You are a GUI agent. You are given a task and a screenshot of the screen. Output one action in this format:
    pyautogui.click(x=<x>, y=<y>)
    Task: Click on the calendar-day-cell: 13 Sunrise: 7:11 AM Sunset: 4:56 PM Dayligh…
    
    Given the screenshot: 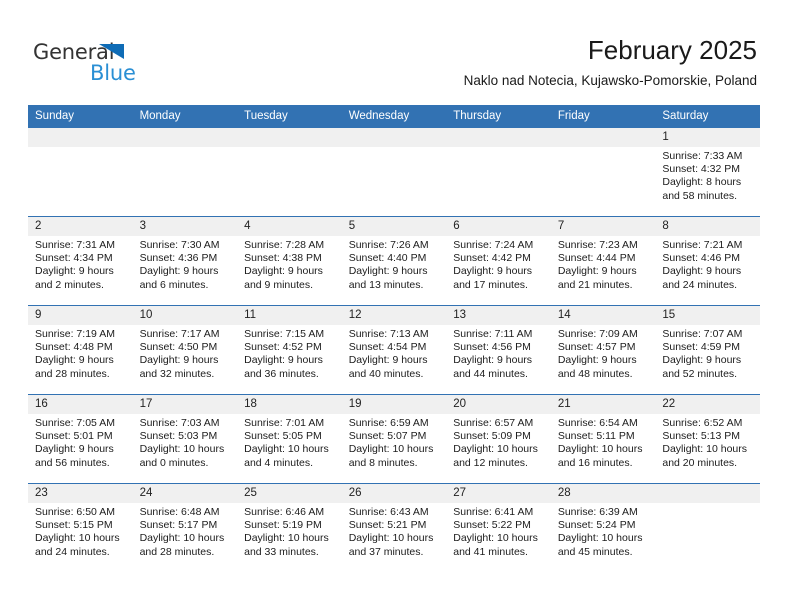 What is the action you would take?
    pyautogui.click(x=498, y=350)
    